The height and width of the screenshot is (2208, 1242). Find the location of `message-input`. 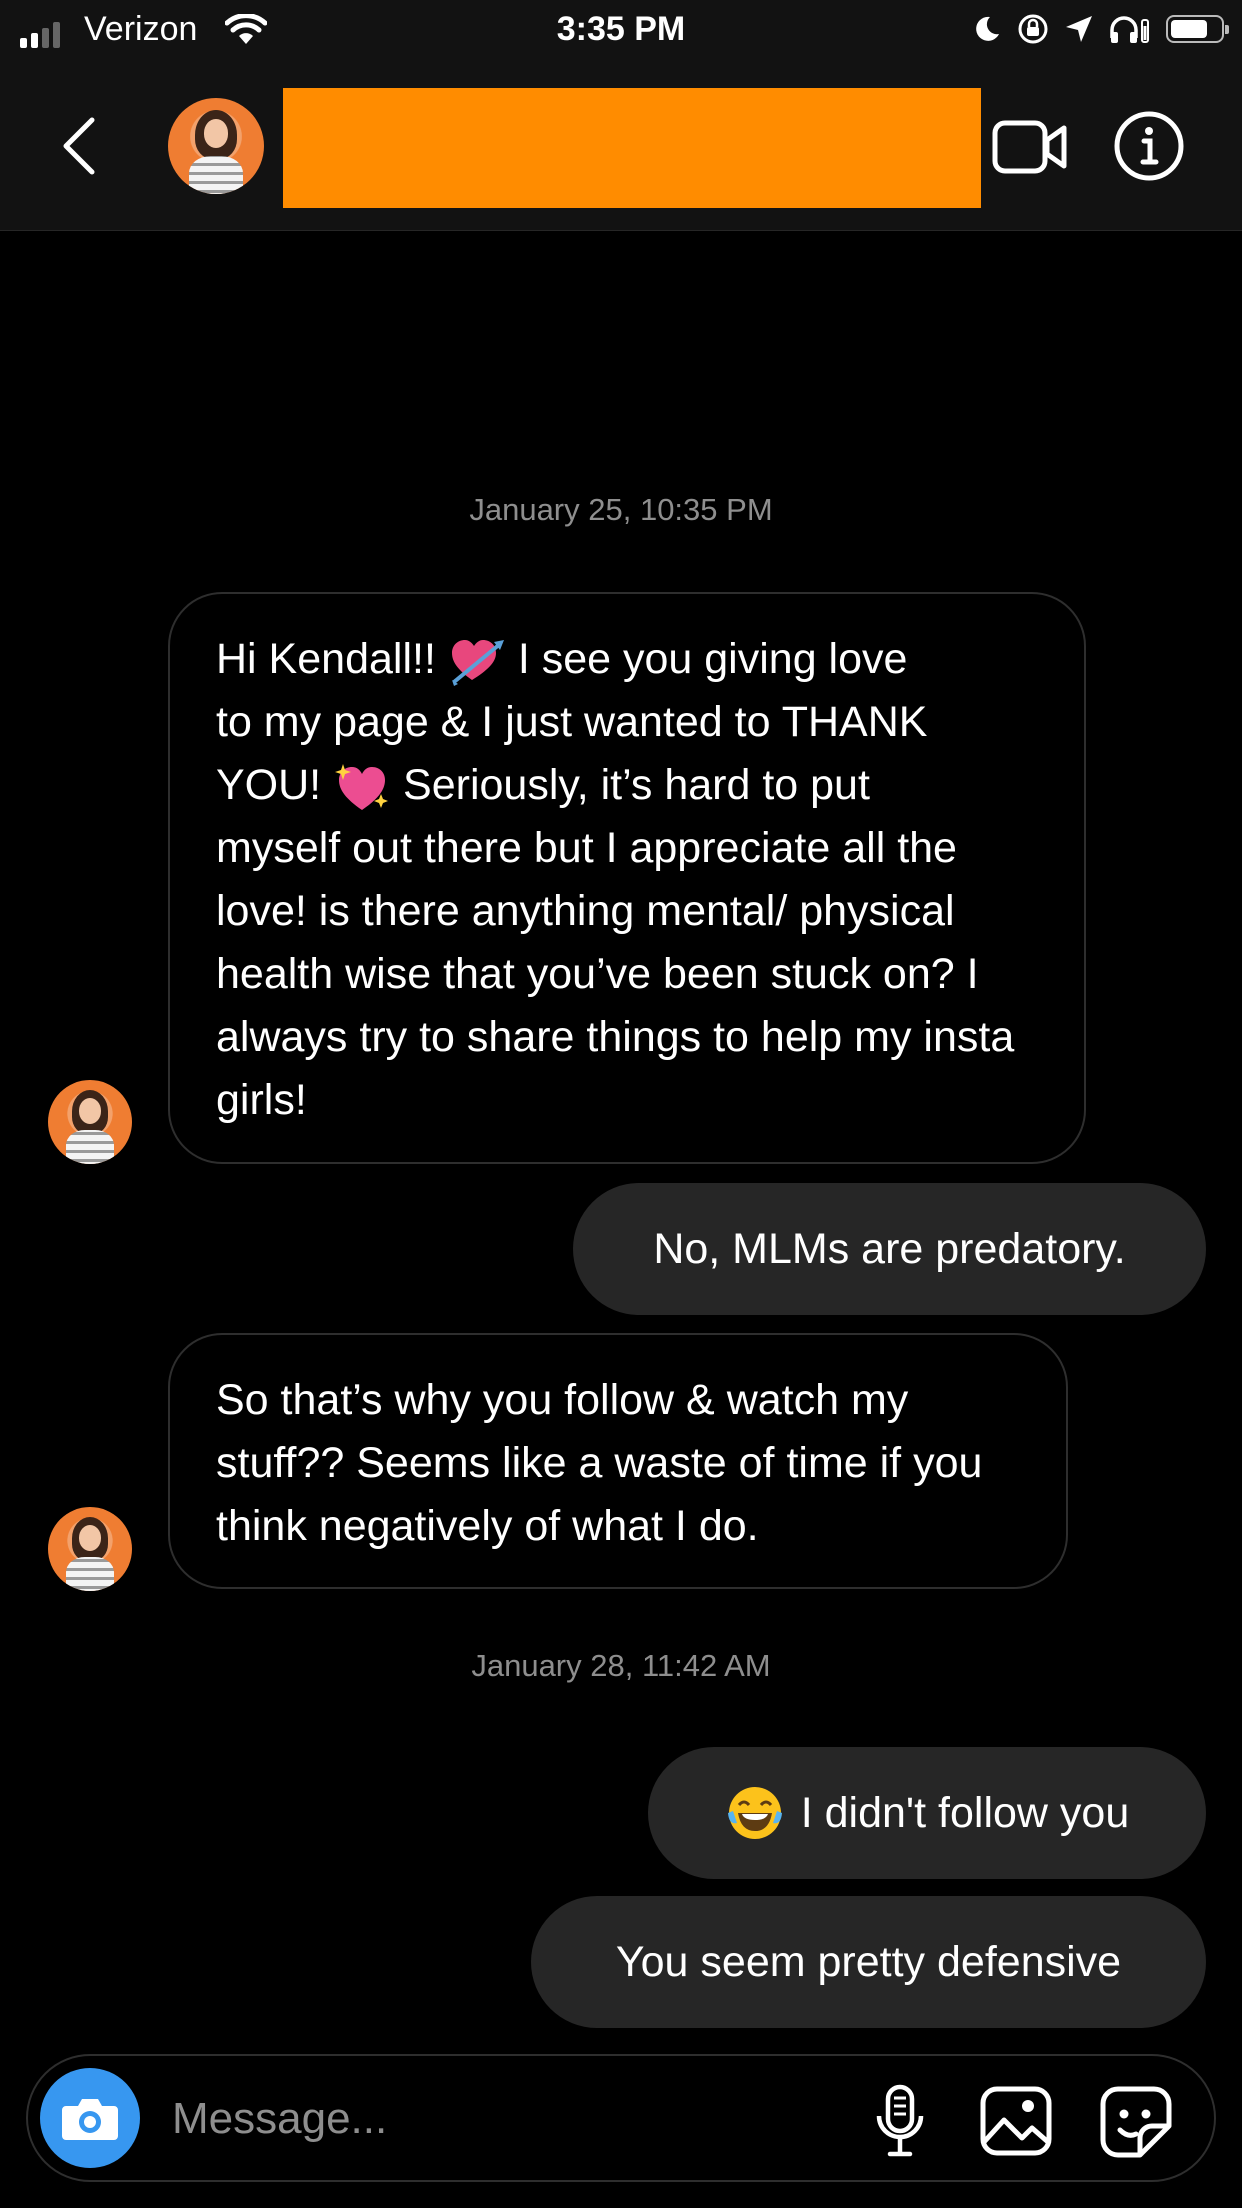

message-input is located at coordinates (452, 2119).